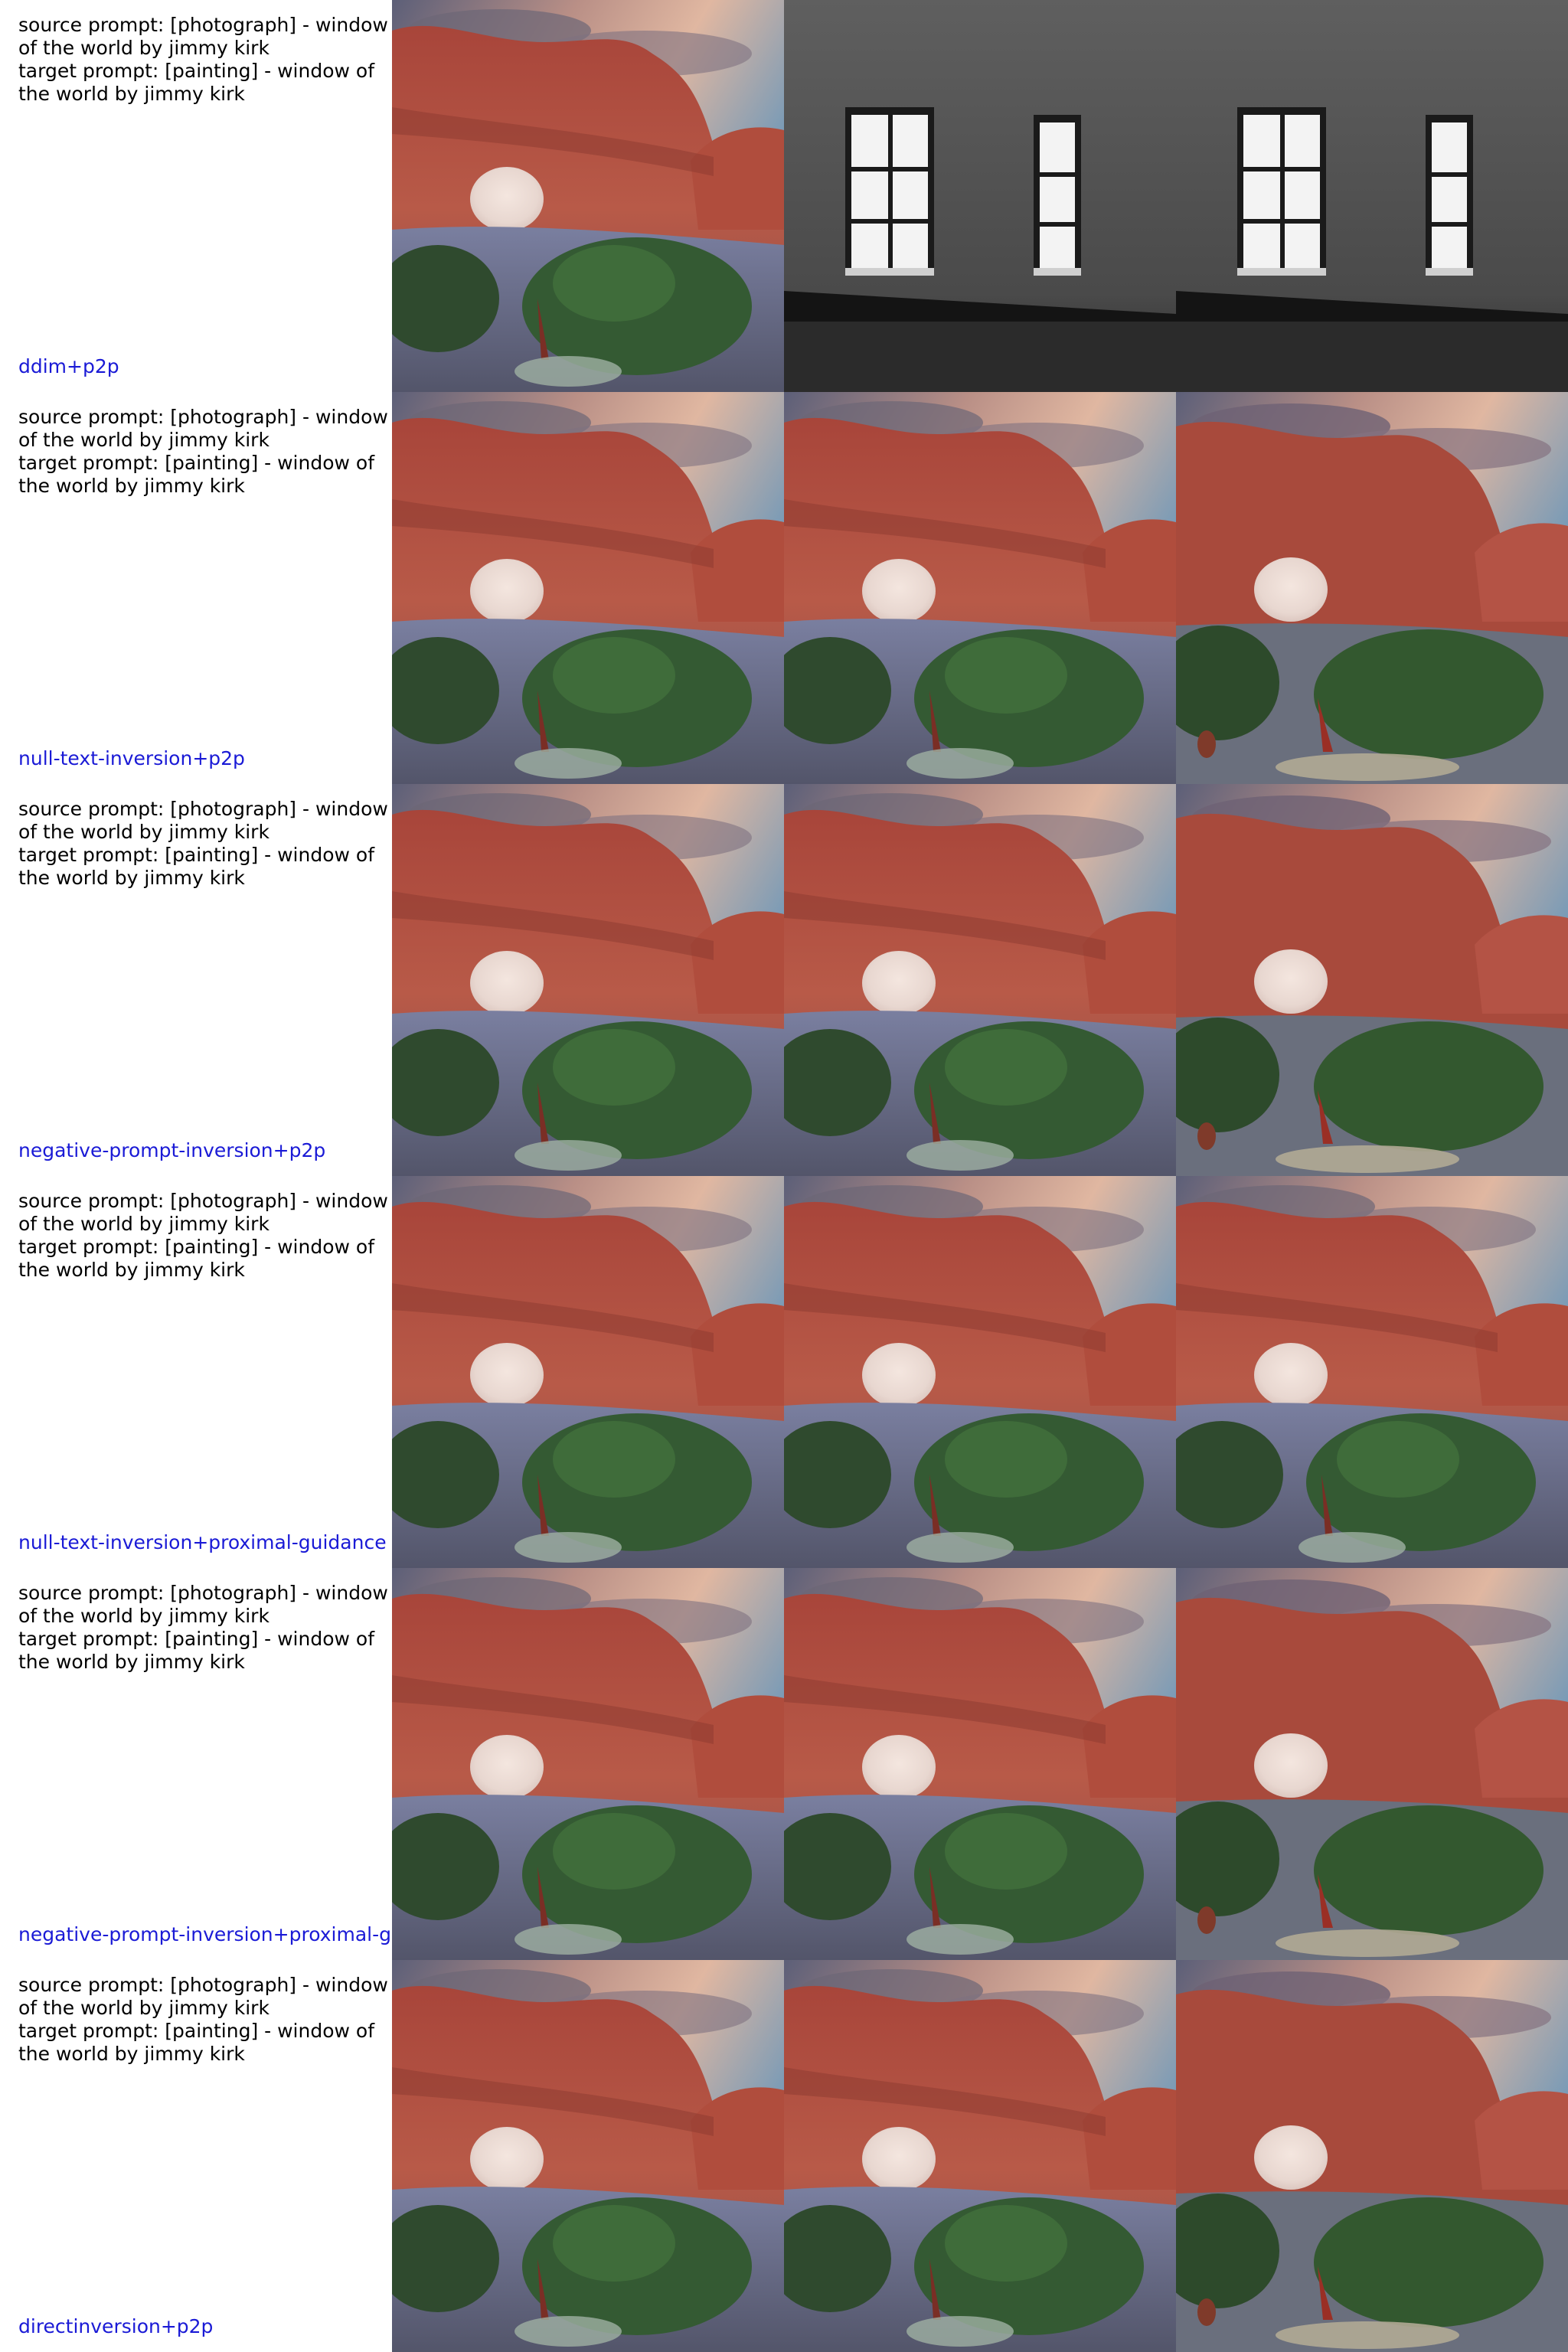  Describe the element at coordinates (116, 2326) in the screenshot. I see `method-label: directinversion+p2p` at that location.